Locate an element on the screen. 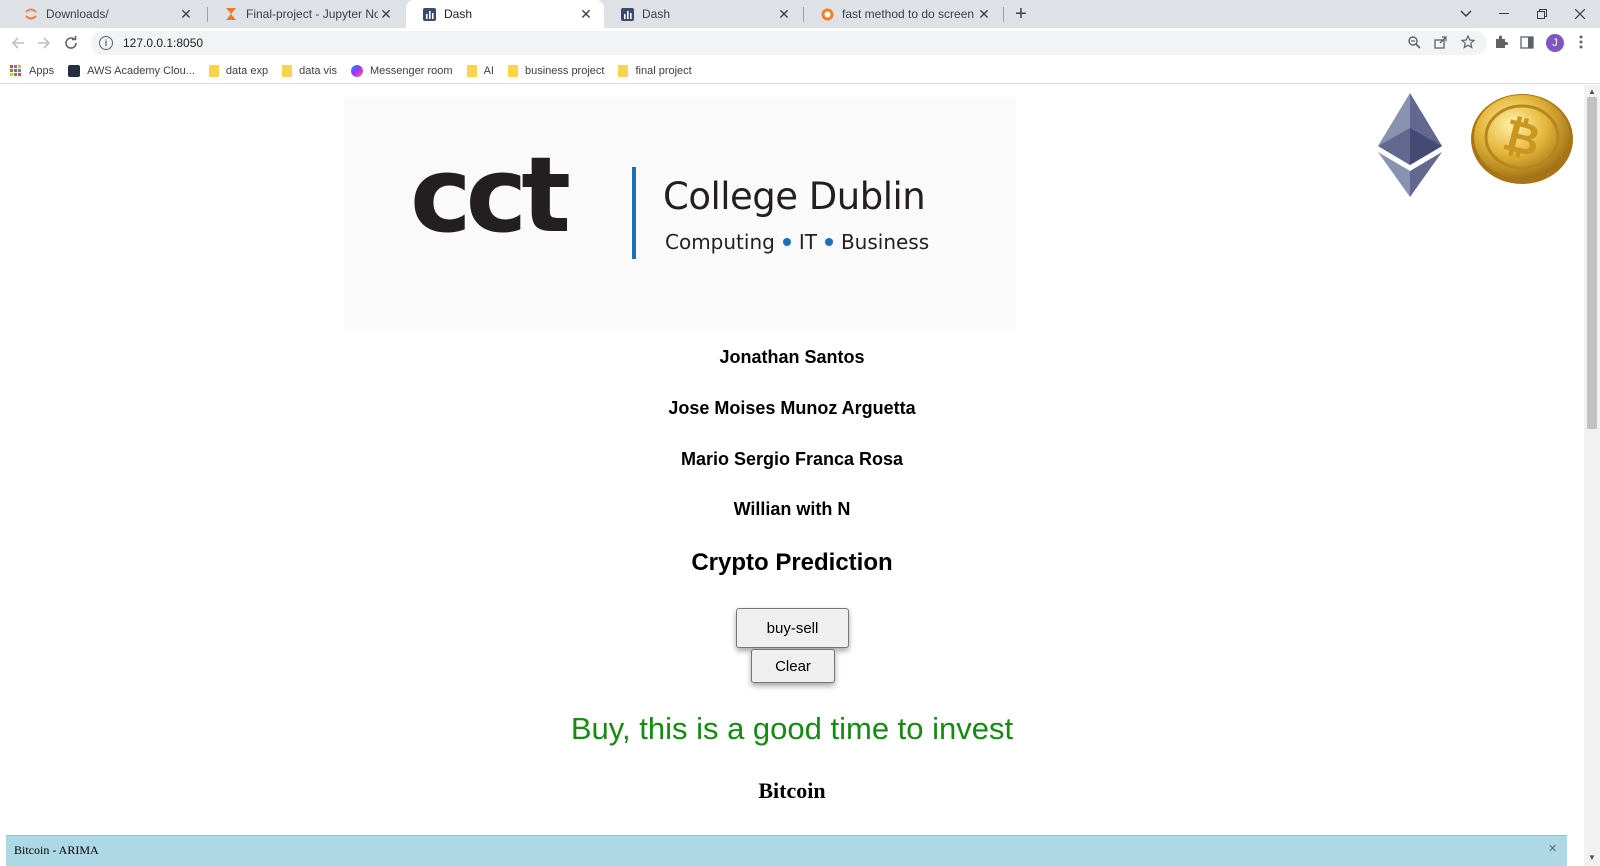 This screenshot has width=1600, height=866. new-tab-button: + is located at coordinates (1021, 14).